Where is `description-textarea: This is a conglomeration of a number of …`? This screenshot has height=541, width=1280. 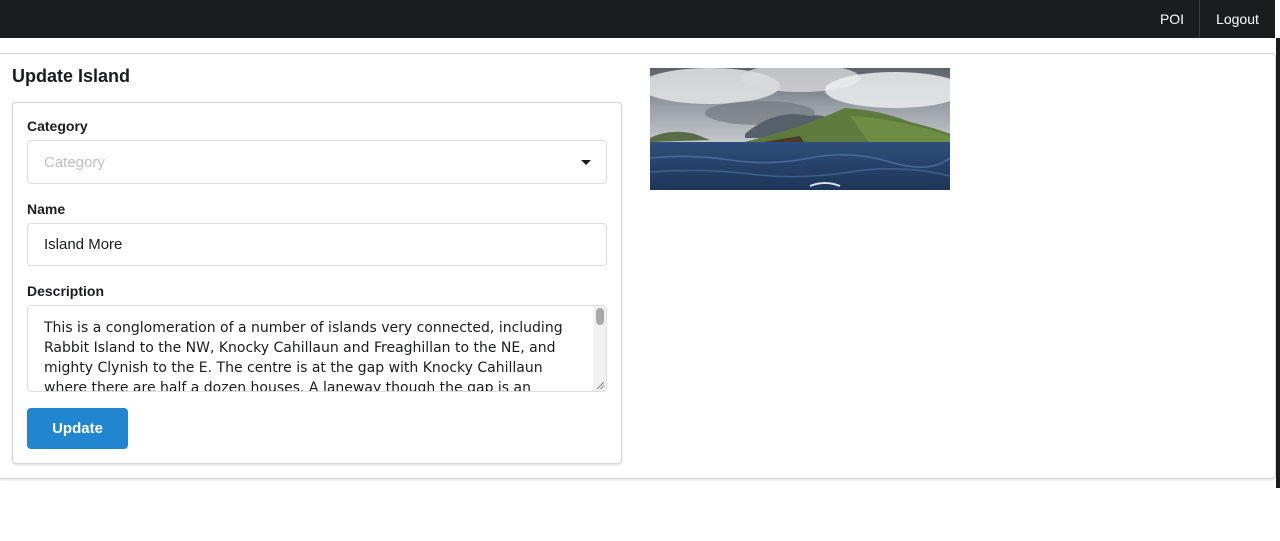 description-textarea: This is a conglomeration of a number of … is located at coordinates (317, 348).